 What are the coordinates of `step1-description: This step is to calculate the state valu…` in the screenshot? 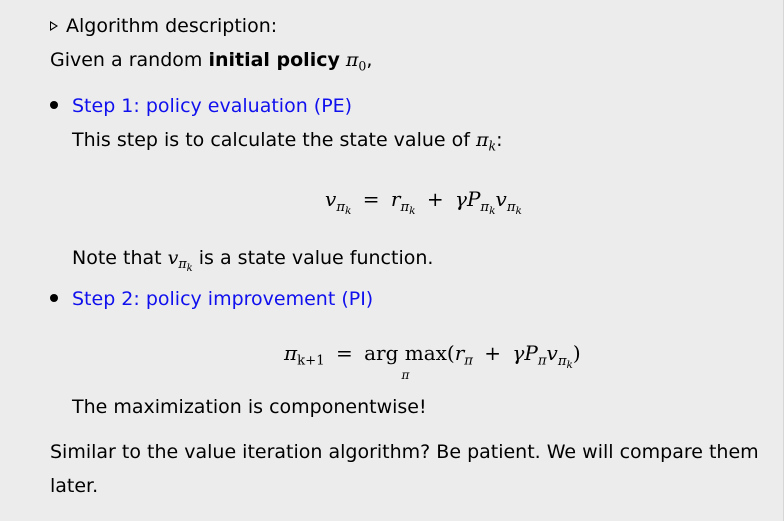 It's located at (287, 140).